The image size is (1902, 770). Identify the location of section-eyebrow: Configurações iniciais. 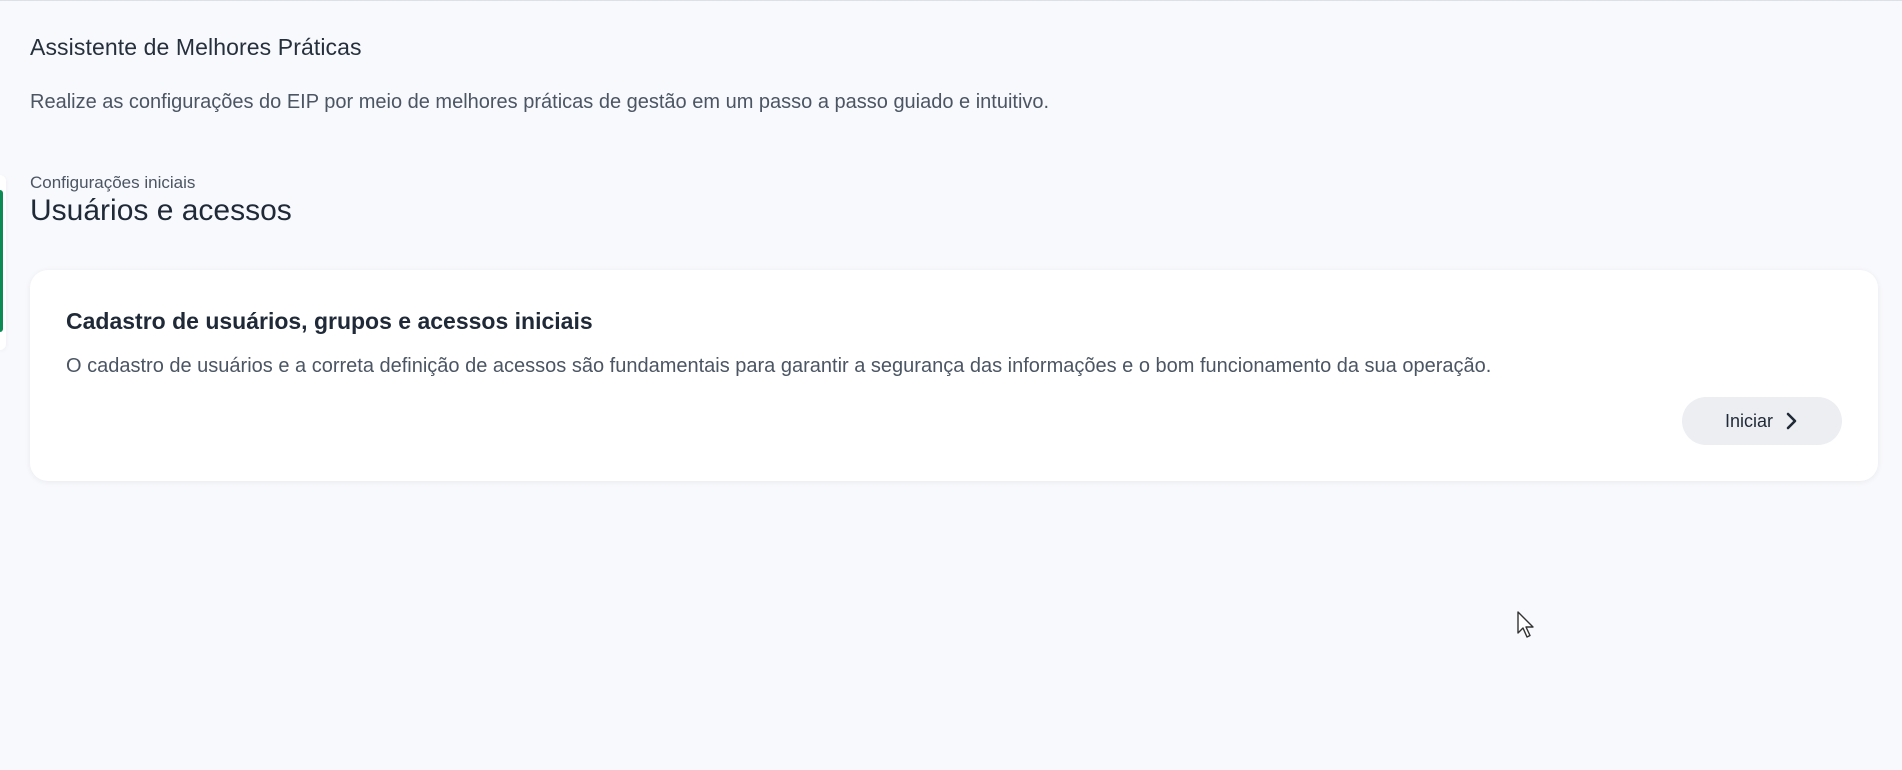
(113, 182).